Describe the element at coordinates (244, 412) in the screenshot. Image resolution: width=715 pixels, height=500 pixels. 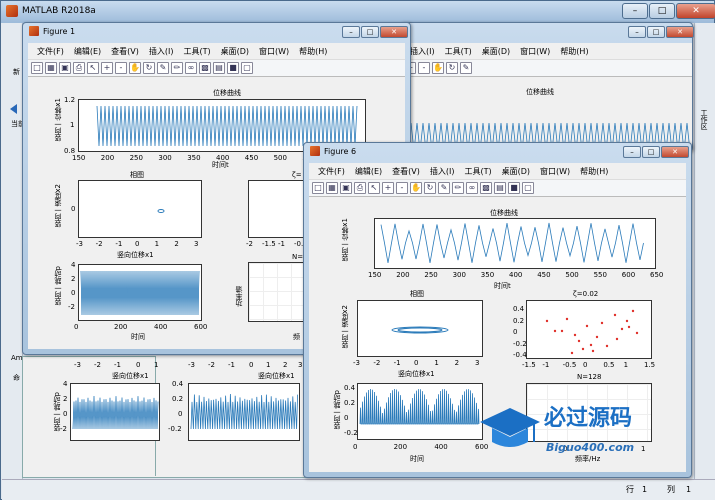
I see `bg-mid-line` at that location.